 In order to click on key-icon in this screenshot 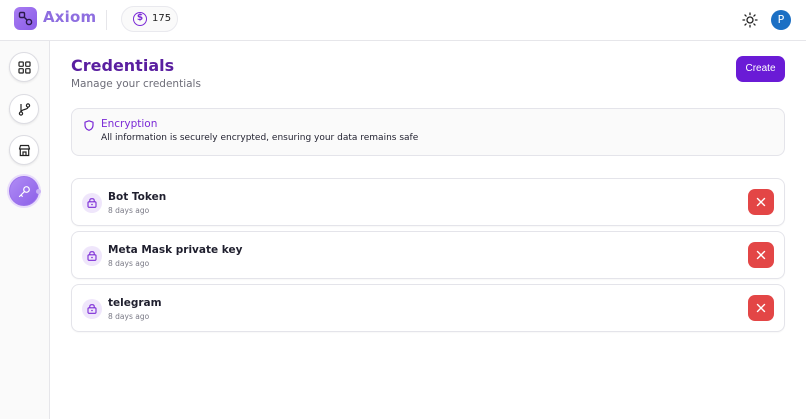, I will do `click(24, 192)`.